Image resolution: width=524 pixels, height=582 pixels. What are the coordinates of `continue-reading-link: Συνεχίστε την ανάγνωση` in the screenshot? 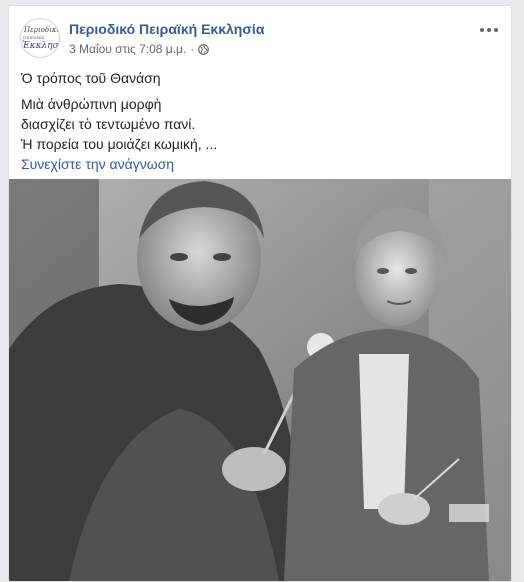 It's located at (256, 164).